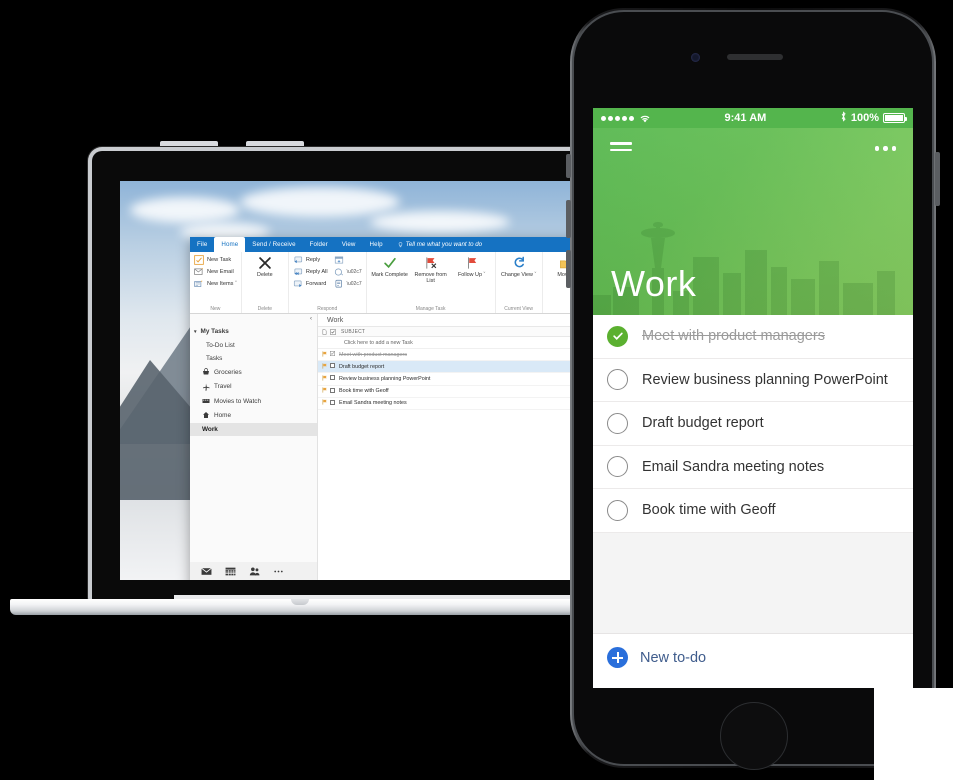  What do you see at coordinates (265, 309) in the screenshot?
I see `ribbon-group-label-delete: Delete` at bounding box center [265, 309].